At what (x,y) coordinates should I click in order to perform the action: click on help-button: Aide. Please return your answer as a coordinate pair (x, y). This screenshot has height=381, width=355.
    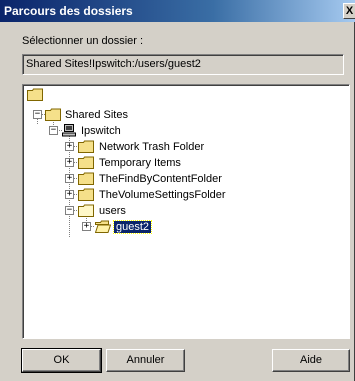
    Looking at the image, I should click on (311, 360).